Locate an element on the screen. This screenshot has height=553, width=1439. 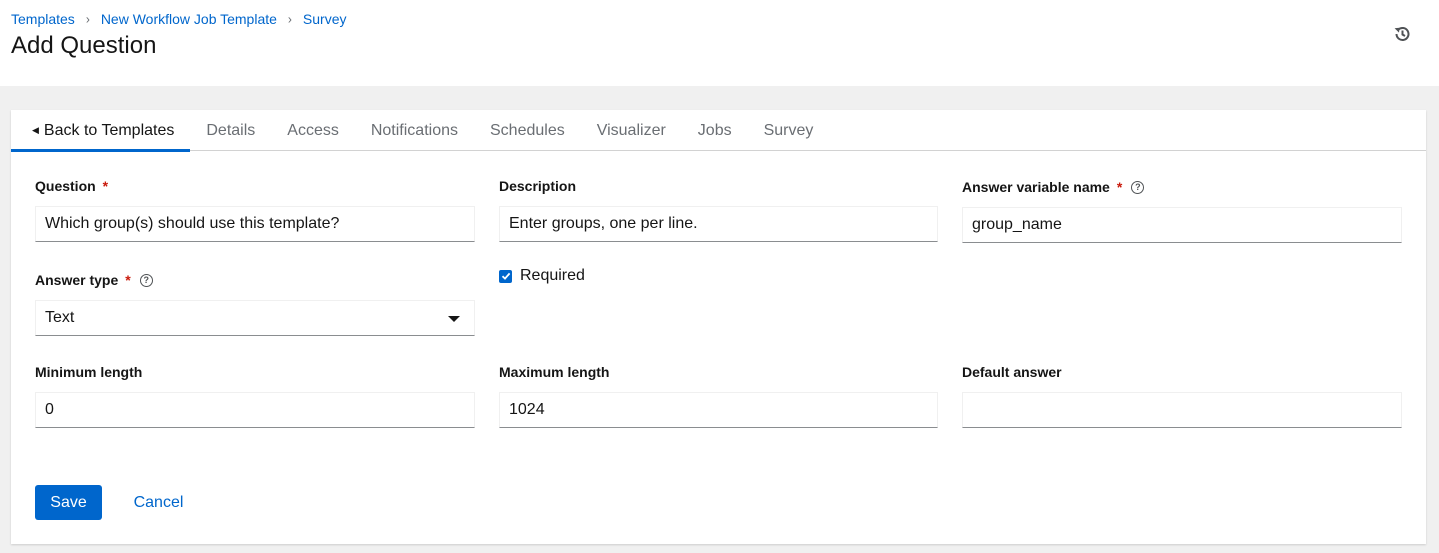
variable-field: Answer variable name * ? is located at coordinates (1053, 187).